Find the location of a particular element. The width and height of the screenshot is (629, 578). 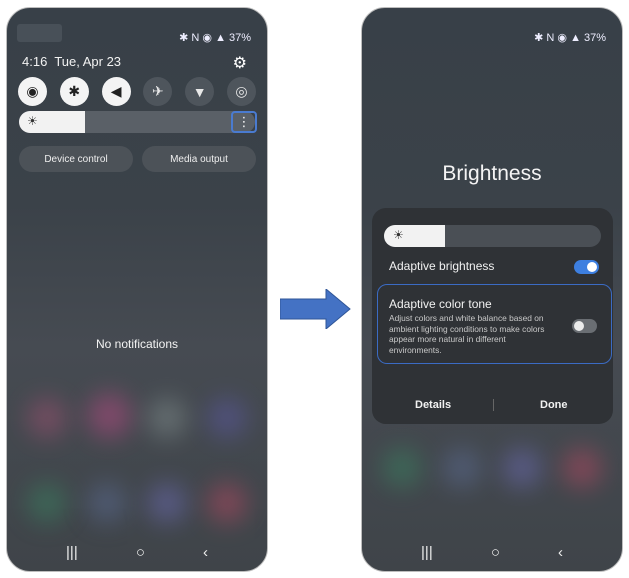

flashlight-icon: ▼ is located at coordinates (200, 91).